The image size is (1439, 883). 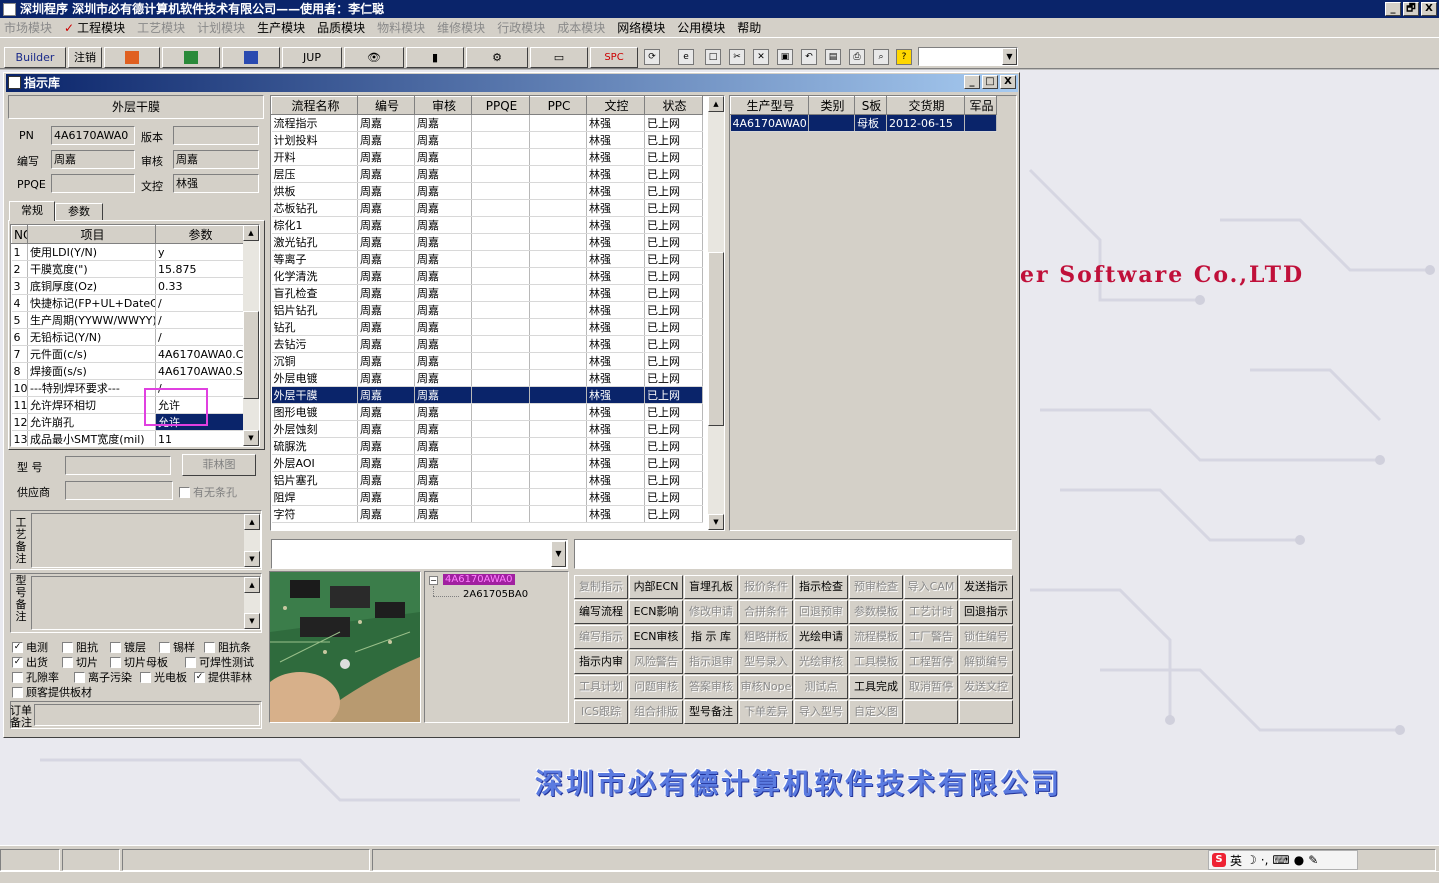 What do you see at coordinates (641, 27) in the screenshot?
I see `menu-item: 网络模块` at bounding box center [641, 27].